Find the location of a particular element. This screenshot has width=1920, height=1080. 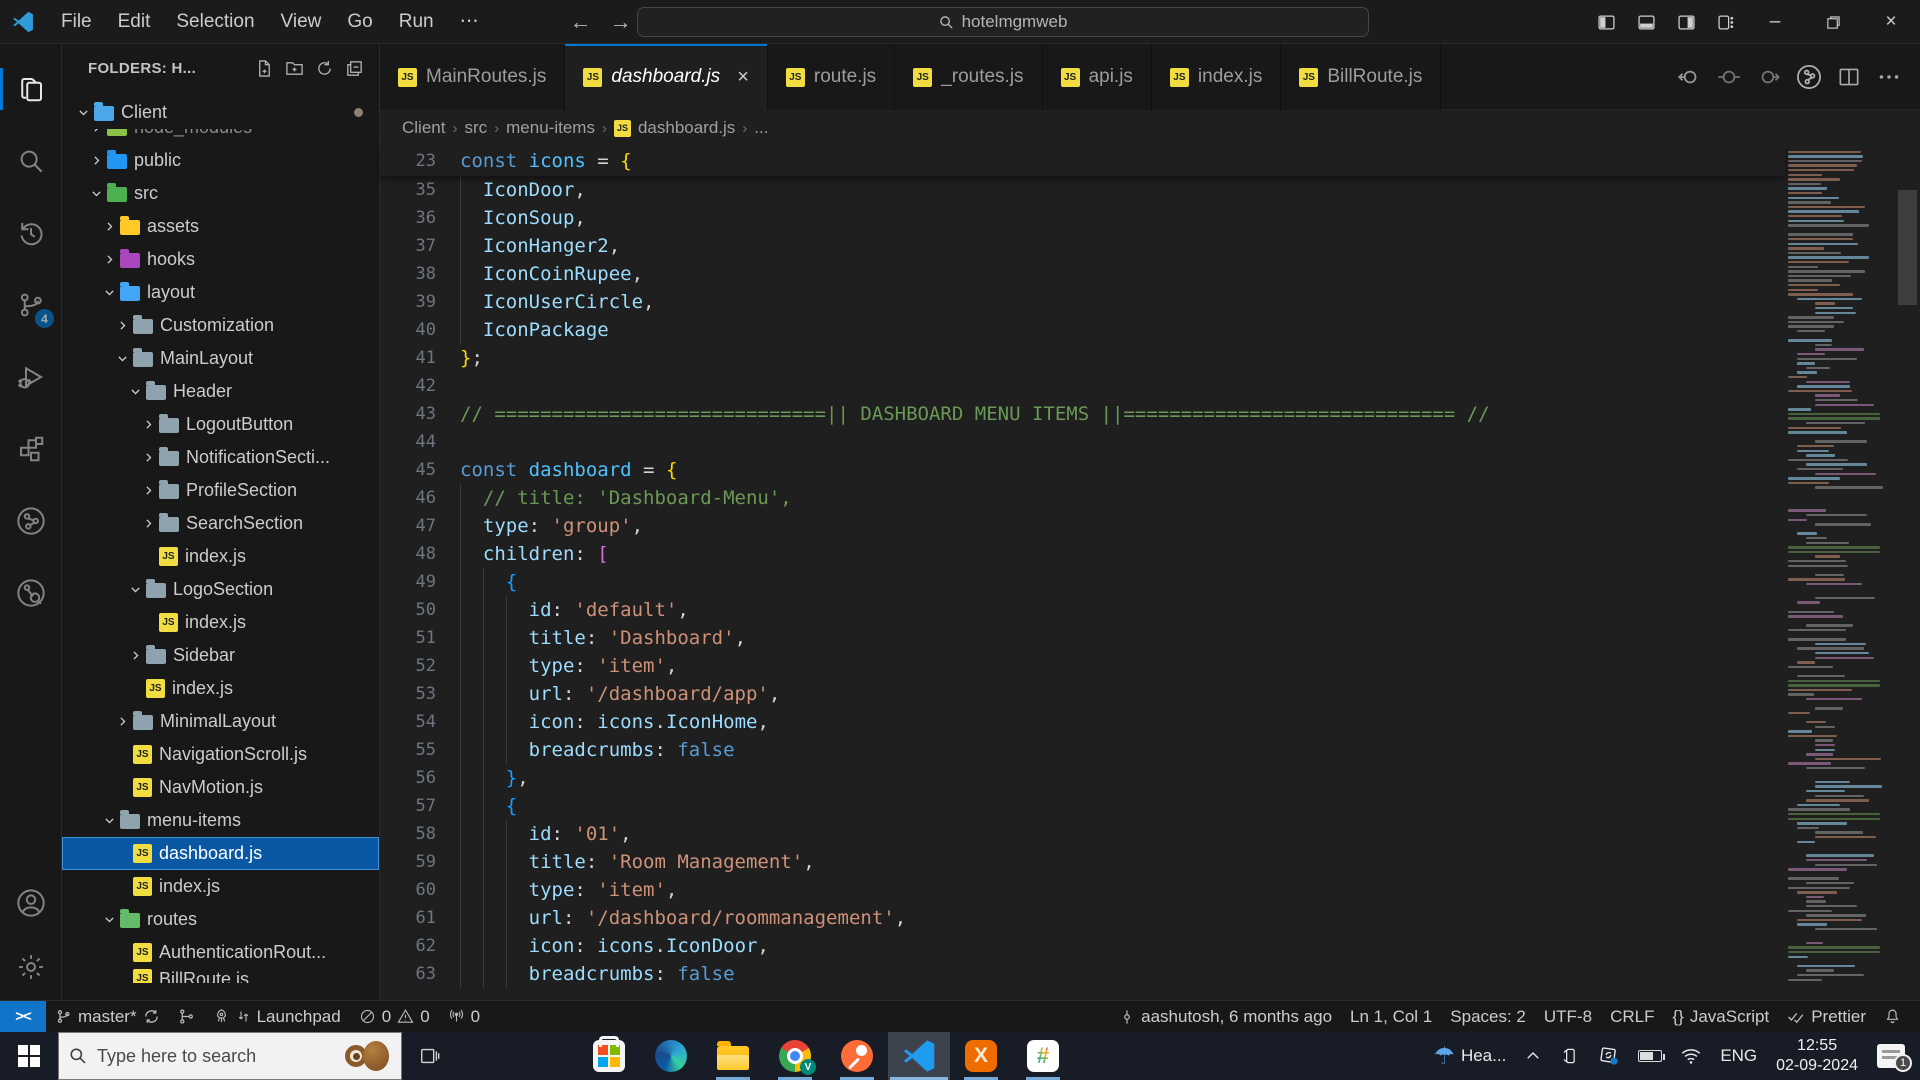

customize-layout-icon is located at coordinates (1726, 22).